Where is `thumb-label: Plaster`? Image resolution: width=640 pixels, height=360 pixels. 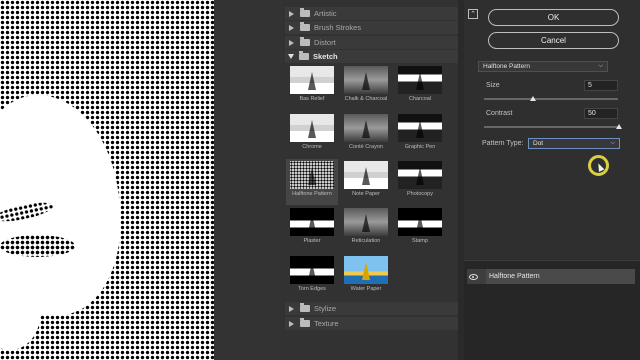 thumb-label: Plaster is located at coordinates (312, 241).